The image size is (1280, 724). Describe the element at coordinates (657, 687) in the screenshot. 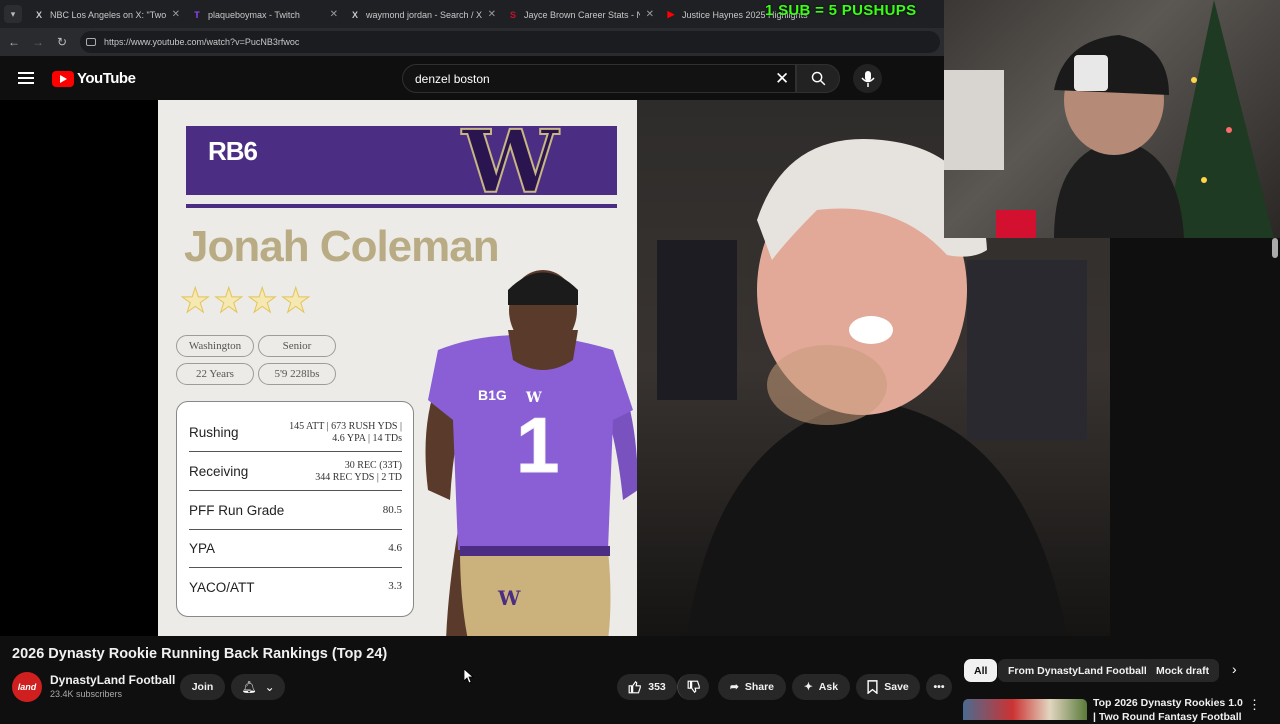

I see `like-count: 353` at that location.